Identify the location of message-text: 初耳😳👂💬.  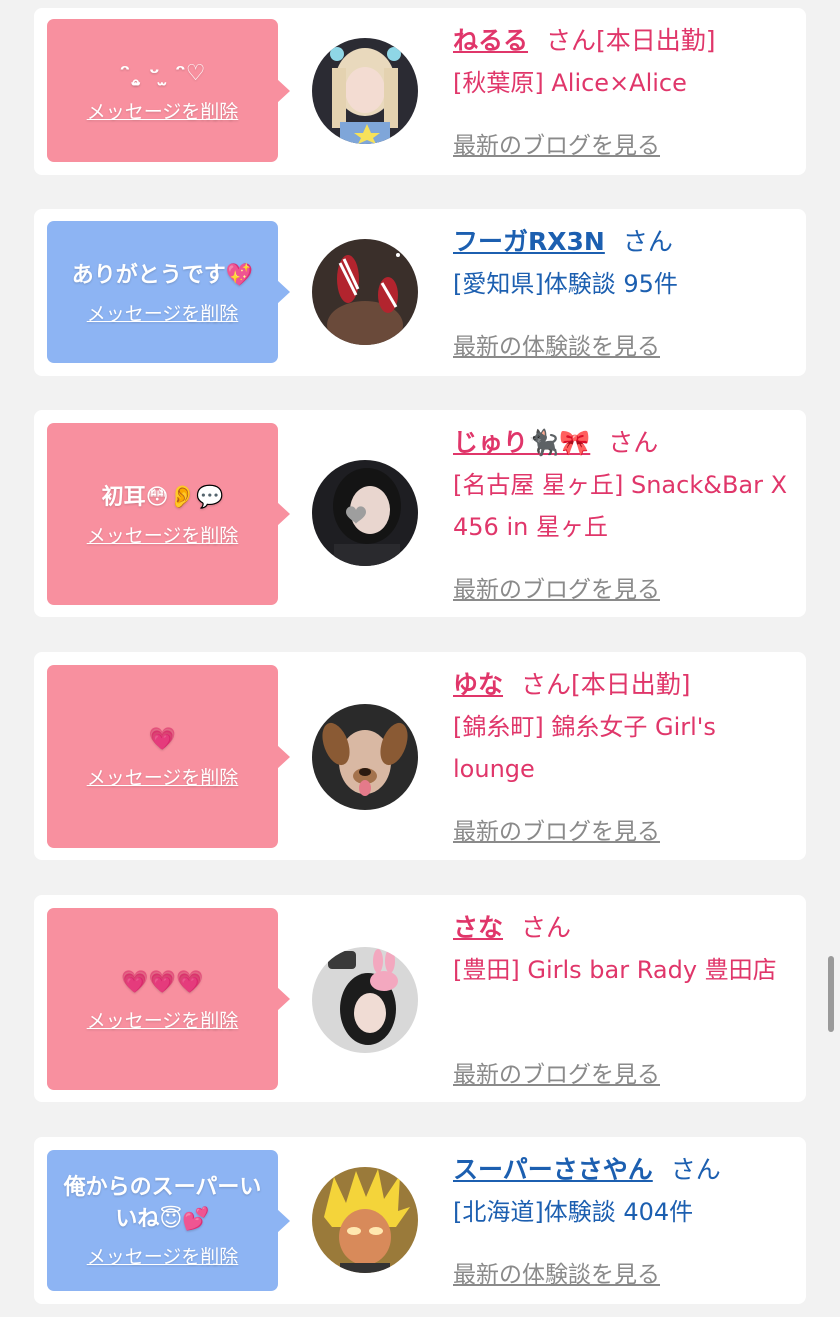
(162, 497).